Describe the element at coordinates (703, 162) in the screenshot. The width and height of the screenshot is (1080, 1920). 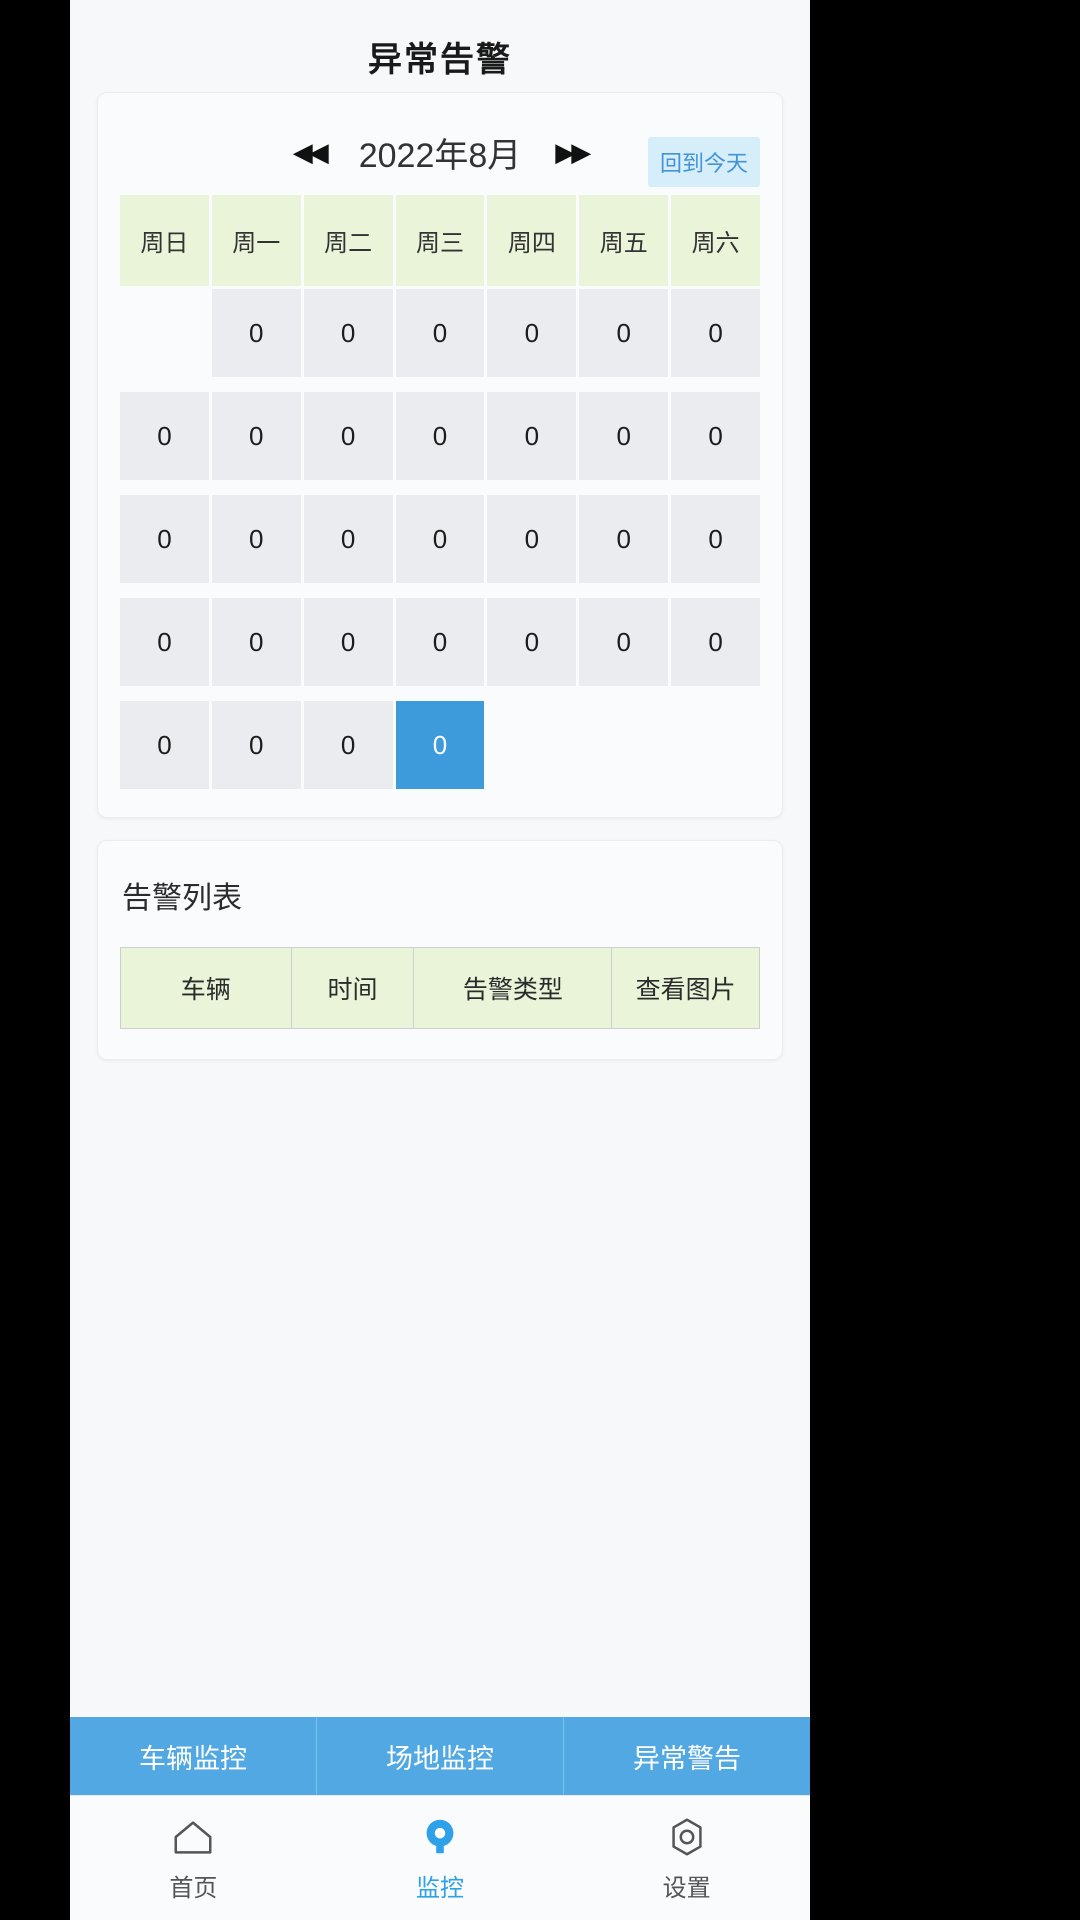
I see `back-to-today-button: 回到今天` at that location.